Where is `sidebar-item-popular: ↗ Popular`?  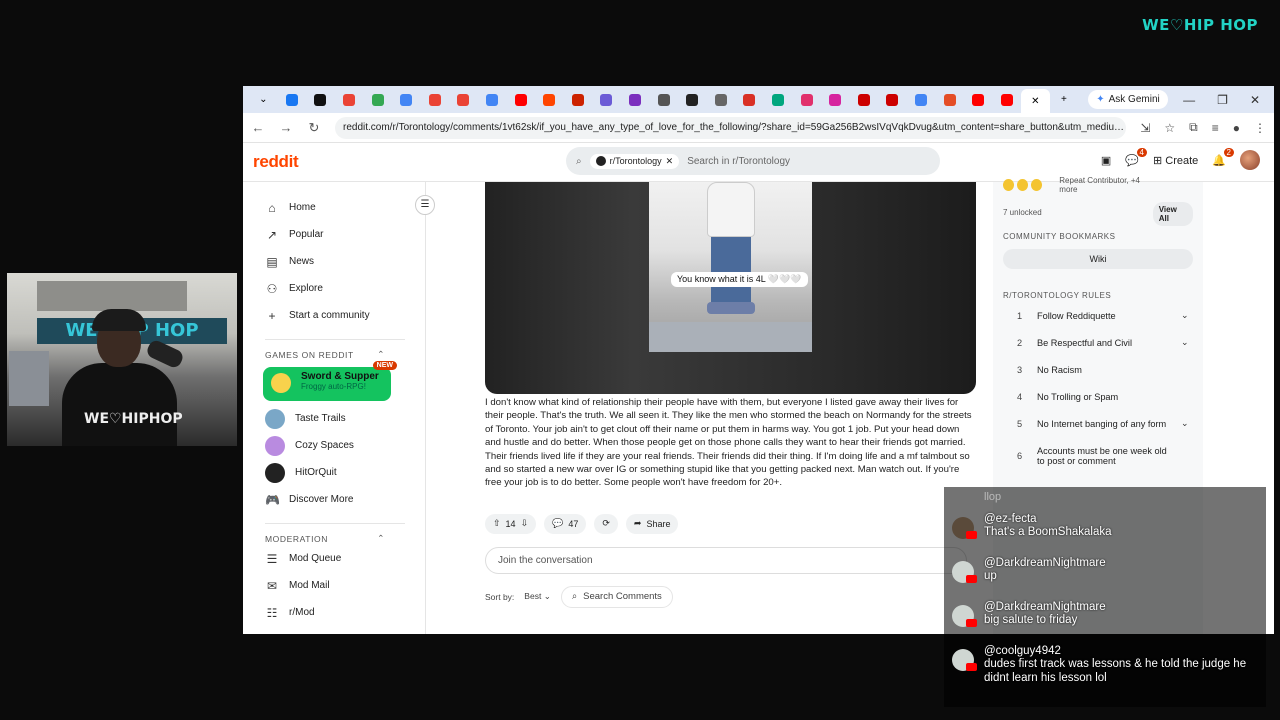 sidebar-item-popular: ↗ Popular is located at coordinates (345, 234).